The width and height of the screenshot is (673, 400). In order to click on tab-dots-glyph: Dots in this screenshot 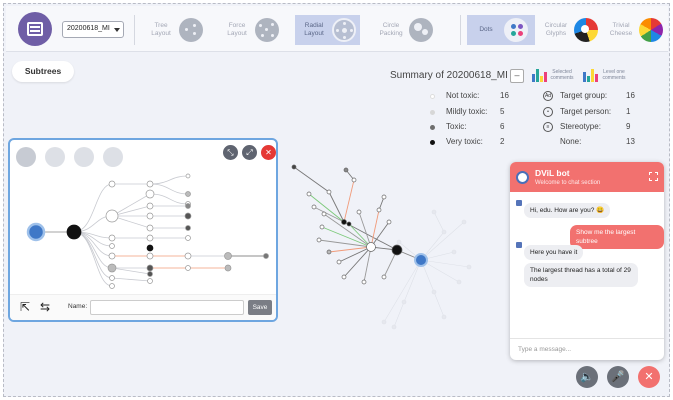, I will do `click(501, 30)`.